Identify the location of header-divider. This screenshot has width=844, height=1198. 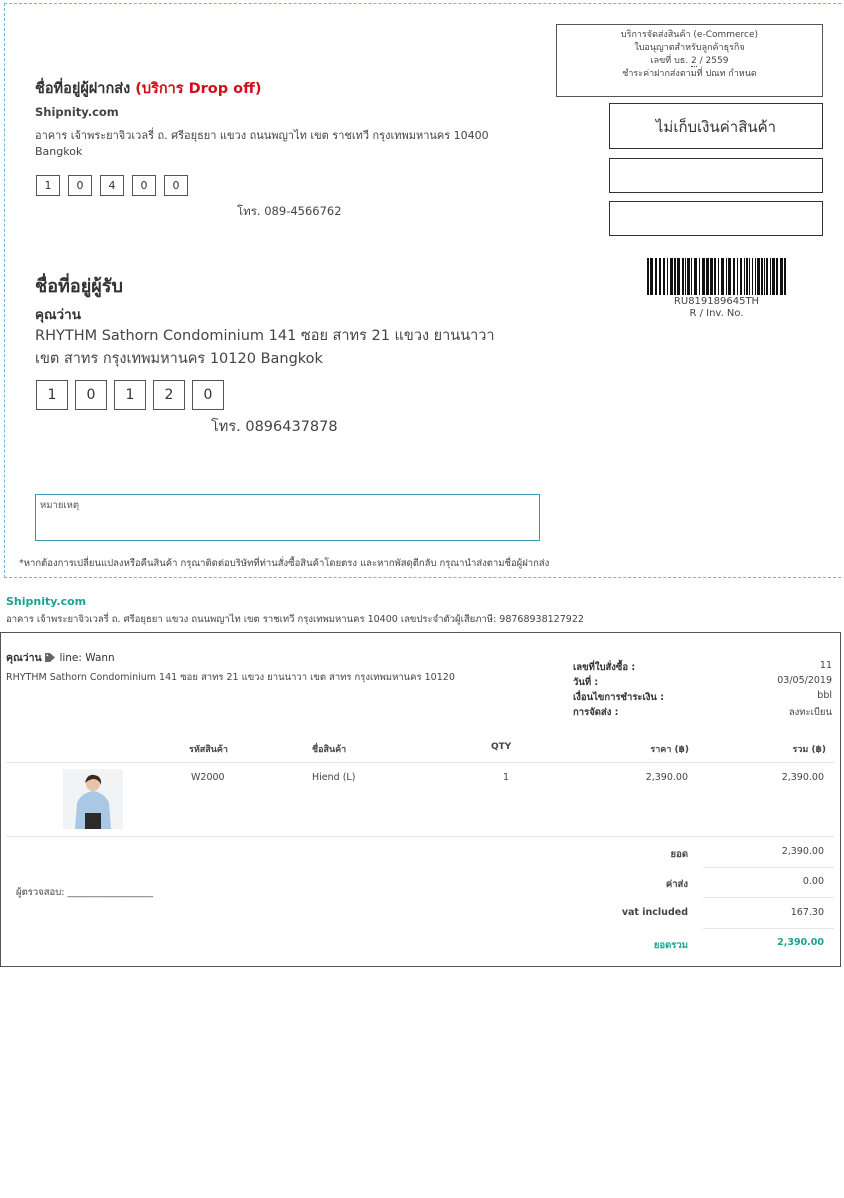
(420, 762).